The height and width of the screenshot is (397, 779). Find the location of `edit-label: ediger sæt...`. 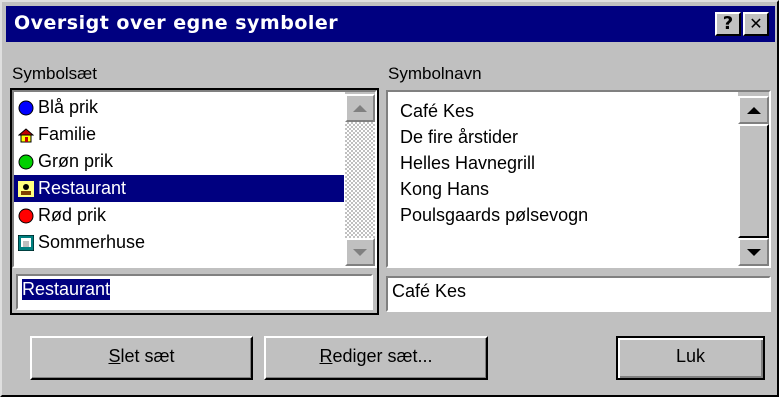

edit-label: ediger sæt... is located at coordinates (382, 356).